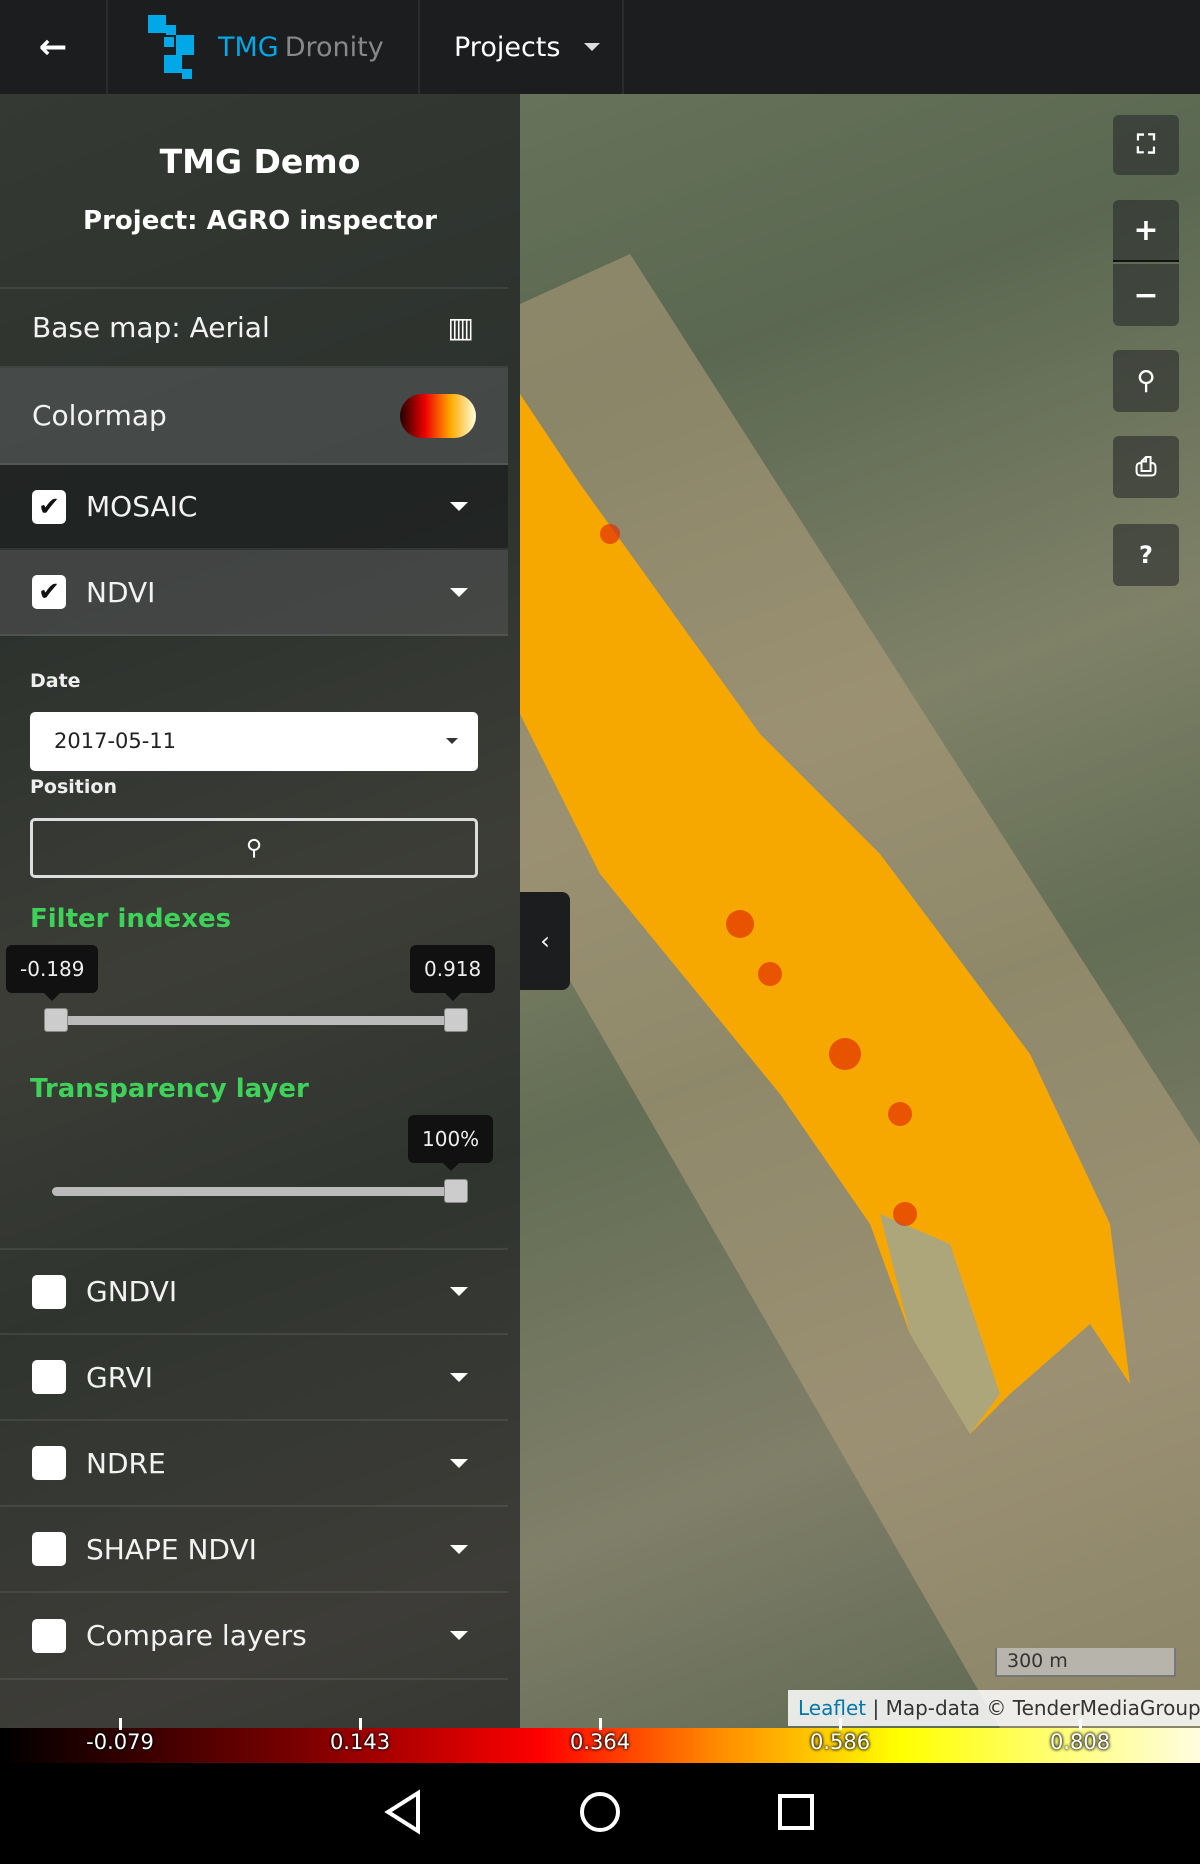 This screenshot has width=1200, height=1864. What do you see at coordinates (260, 221) in the screenshot?
I see `project-name: Project: AGRO inspector` at bounding box center [260, 221].